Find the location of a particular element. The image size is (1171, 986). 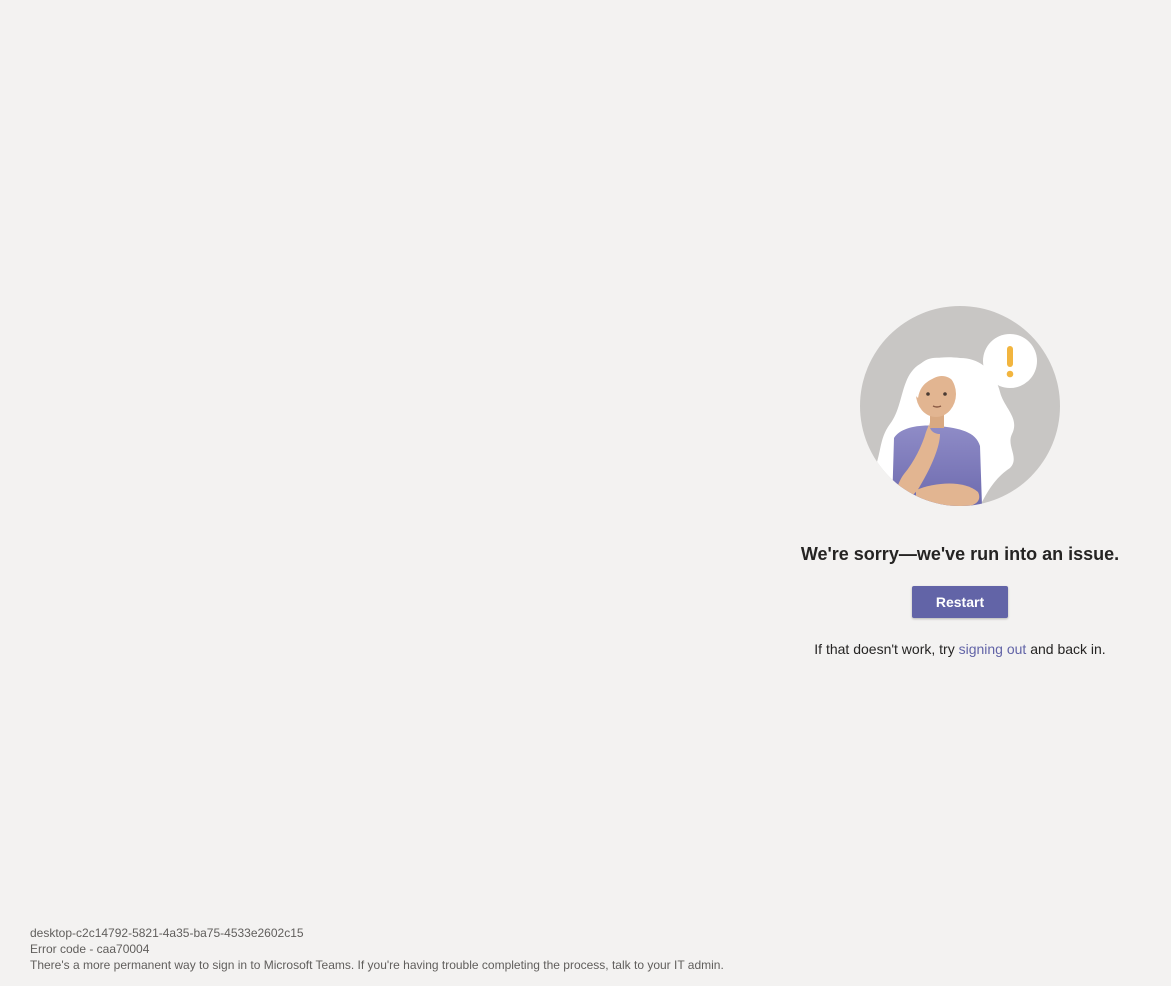

help-text-prefix: If that doesn't work, try is located at coordinates (886, 649).